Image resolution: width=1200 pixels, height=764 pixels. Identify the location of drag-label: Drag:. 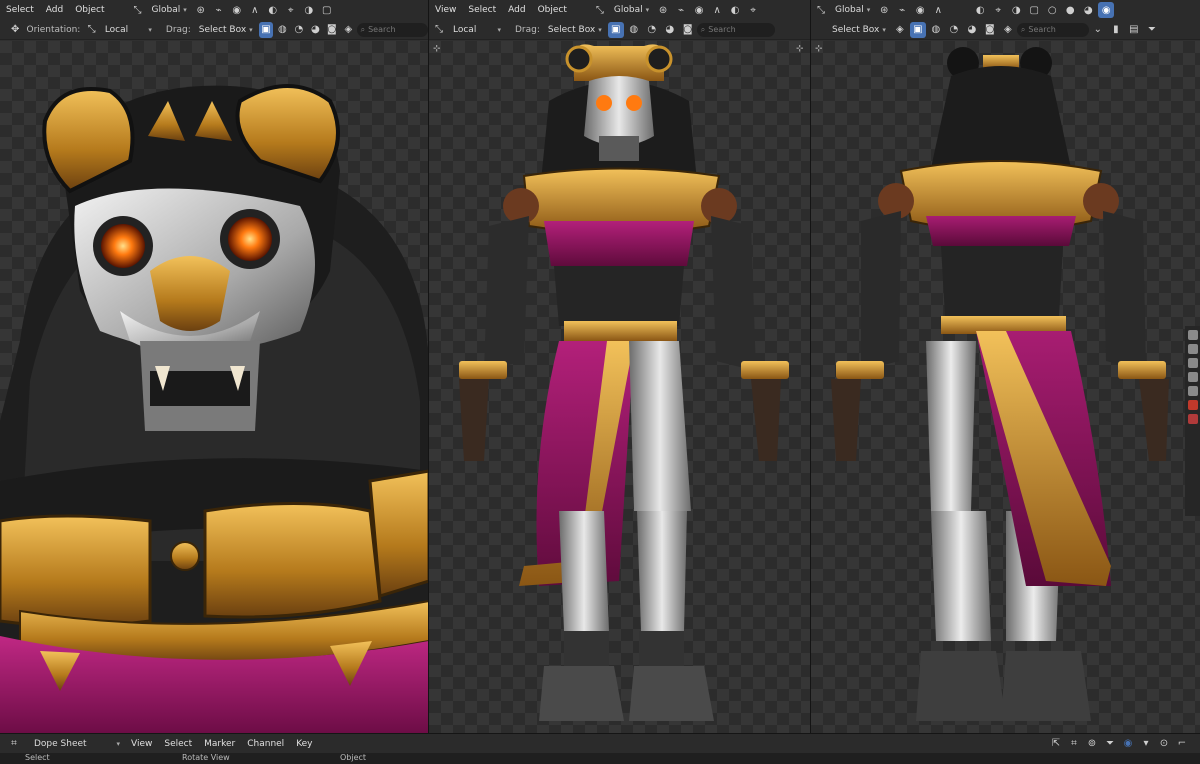
(178, 29).